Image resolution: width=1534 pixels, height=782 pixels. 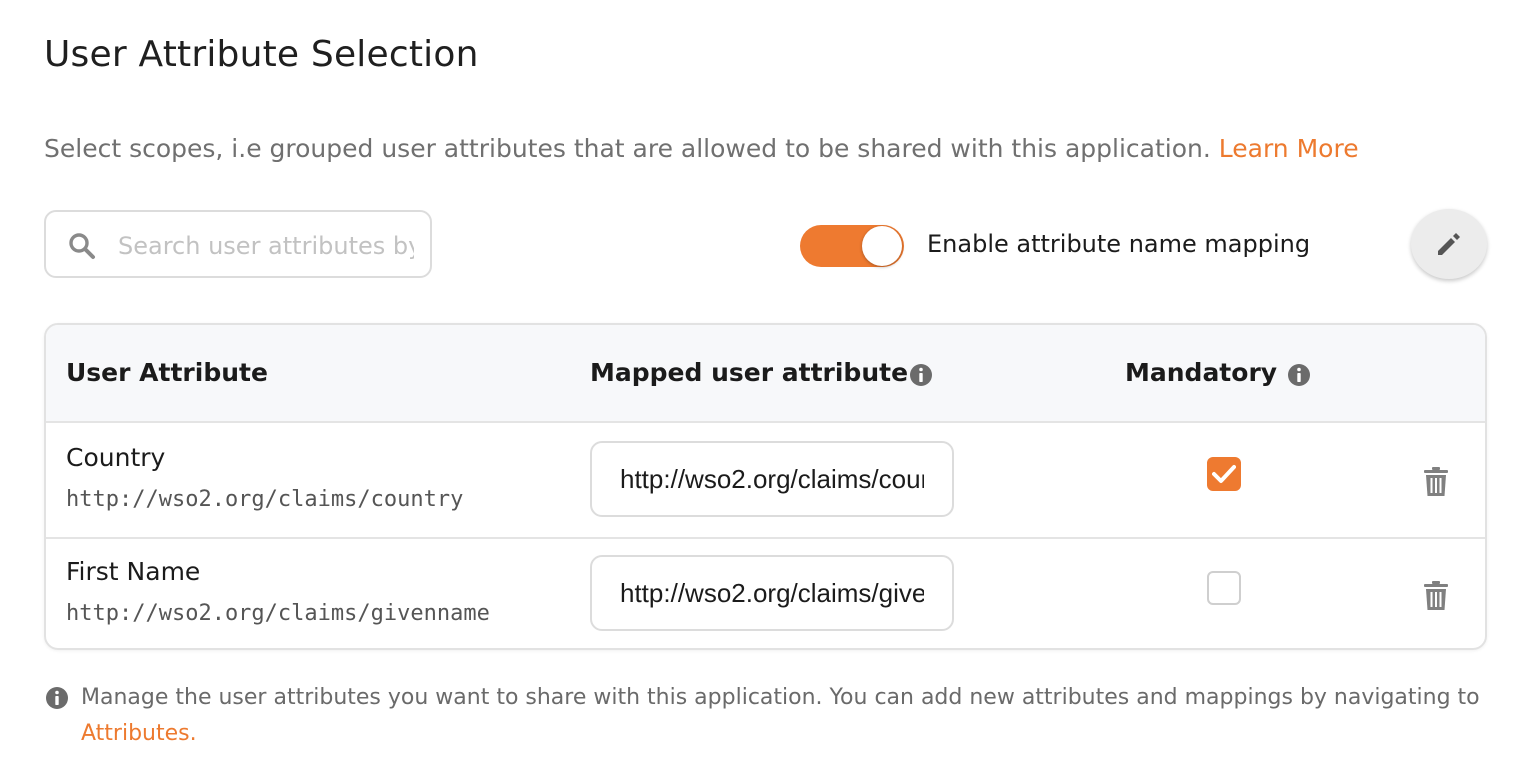 What do you see at coordinates (265, 499) in the screenshot?
I see `attribute-uri: http://wso2.org/claims/country` at bounding box center [265, 499].